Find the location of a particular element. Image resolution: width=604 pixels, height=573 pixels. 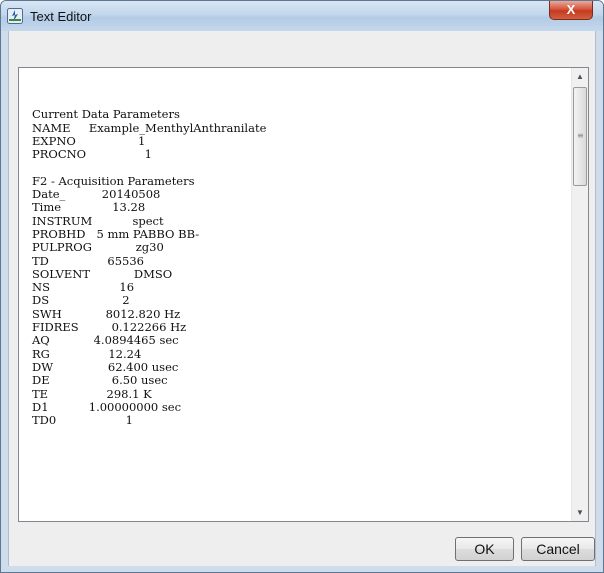

text-line: D1 1.00000000 sec is located at coordinates (107, 406).